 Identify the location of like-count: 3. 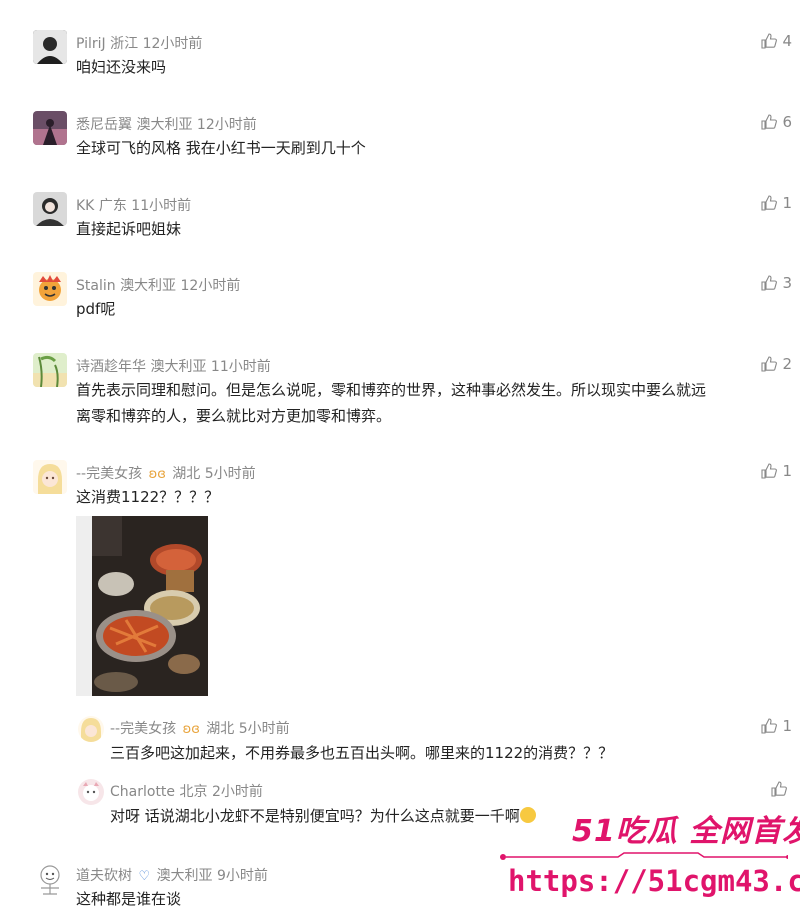
(787, 283).